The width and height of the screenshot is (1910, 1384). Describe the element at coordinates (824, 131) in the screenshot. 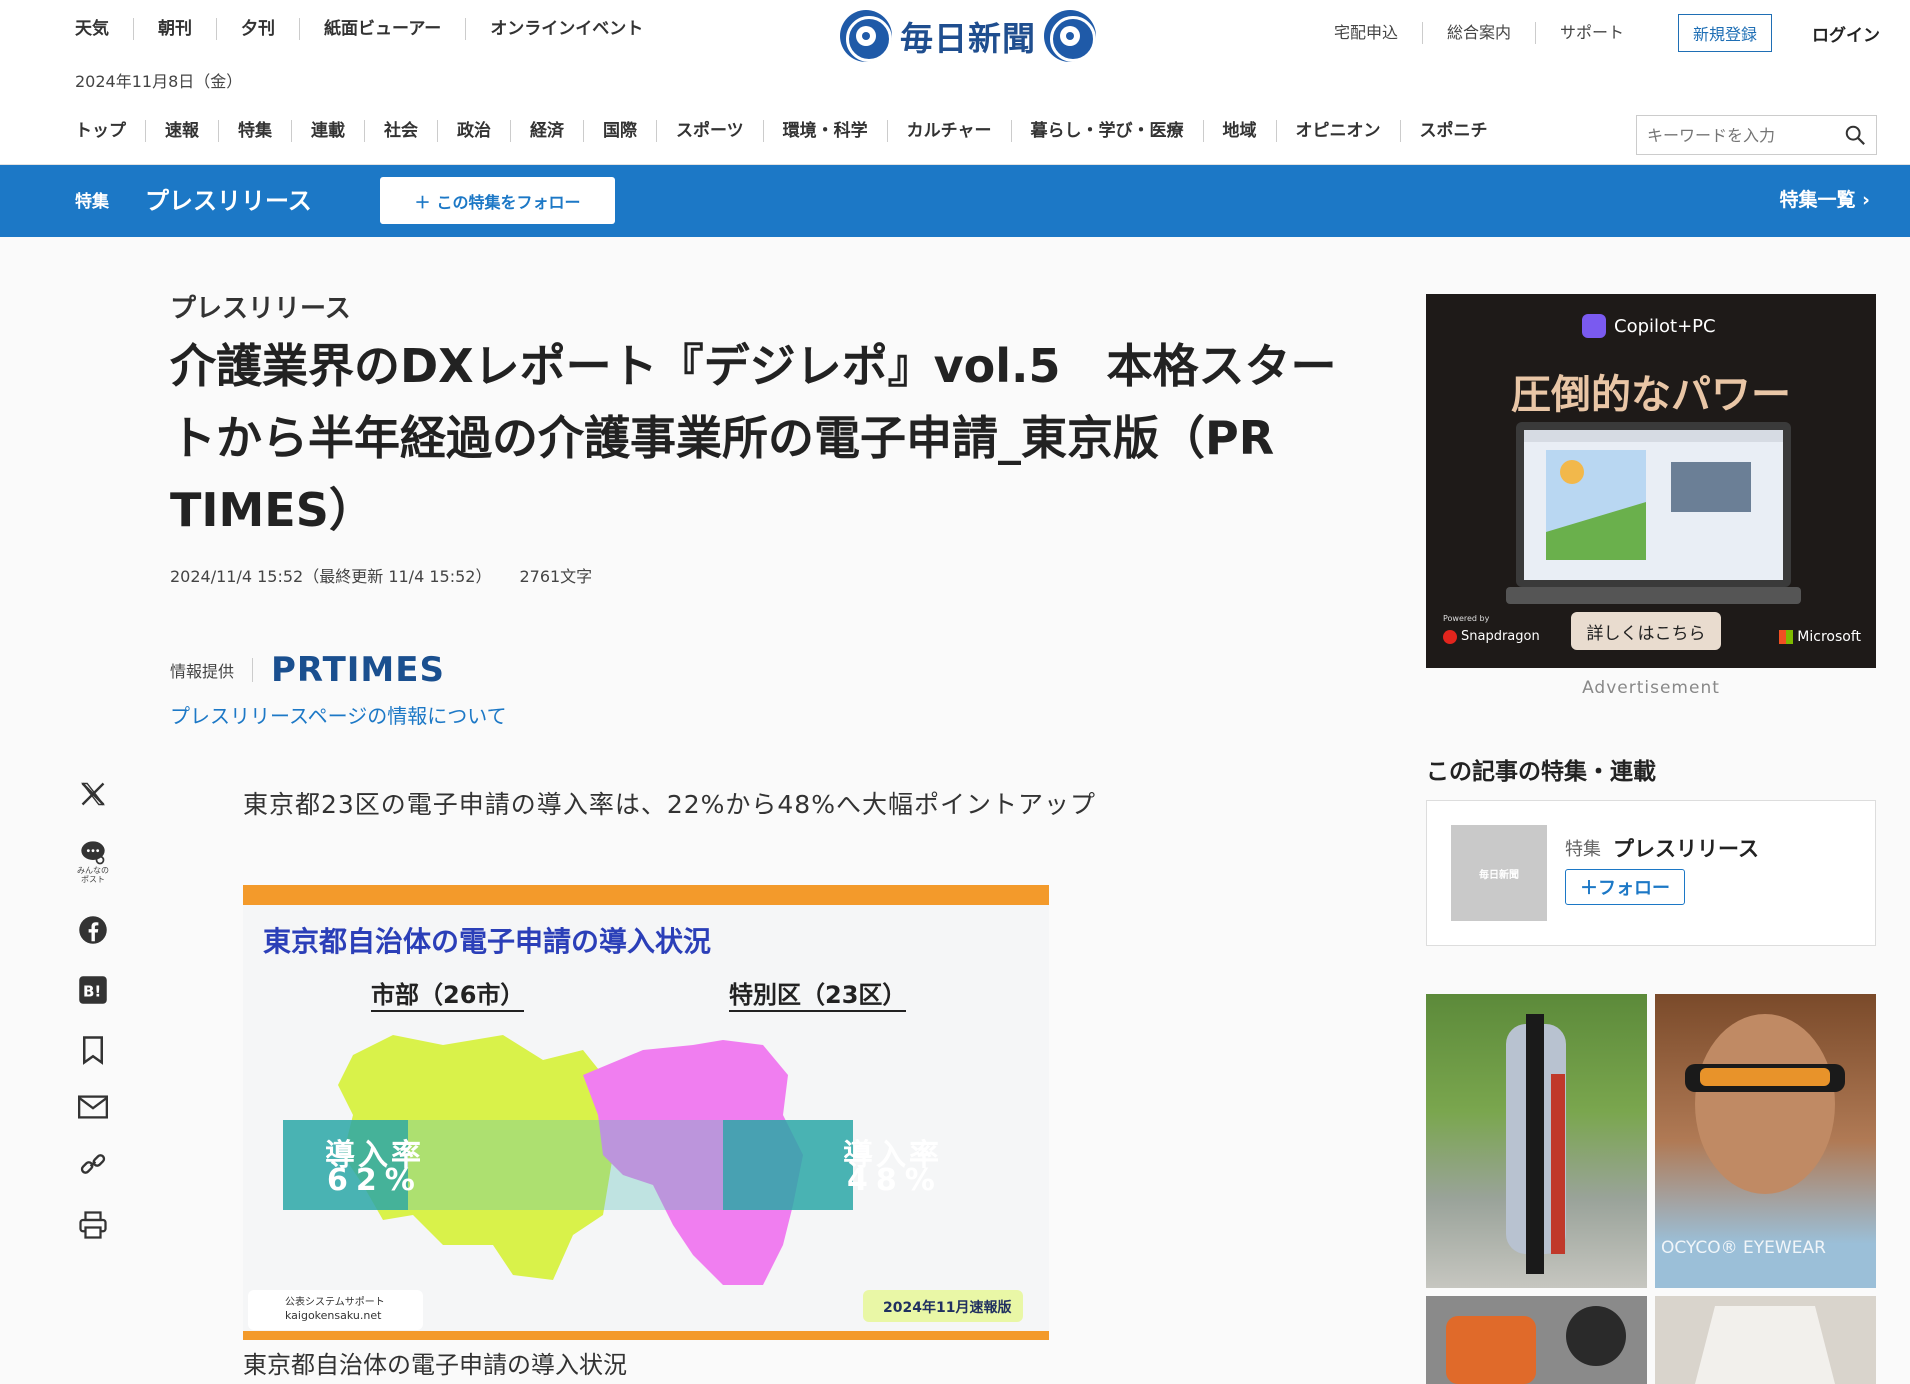

I see `nav-science: 環境・科学` at that location.